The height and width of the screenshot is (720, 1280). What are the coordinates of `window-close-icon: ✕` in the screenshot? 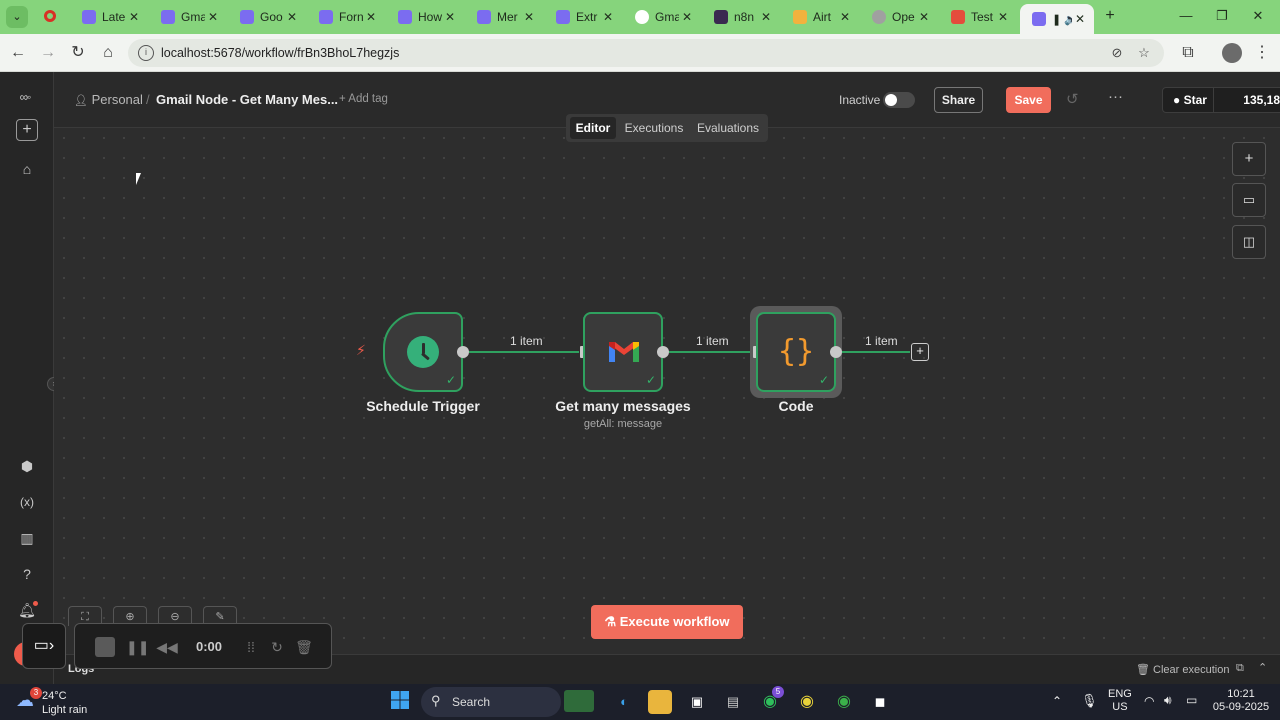 It's located at (1258, 16).